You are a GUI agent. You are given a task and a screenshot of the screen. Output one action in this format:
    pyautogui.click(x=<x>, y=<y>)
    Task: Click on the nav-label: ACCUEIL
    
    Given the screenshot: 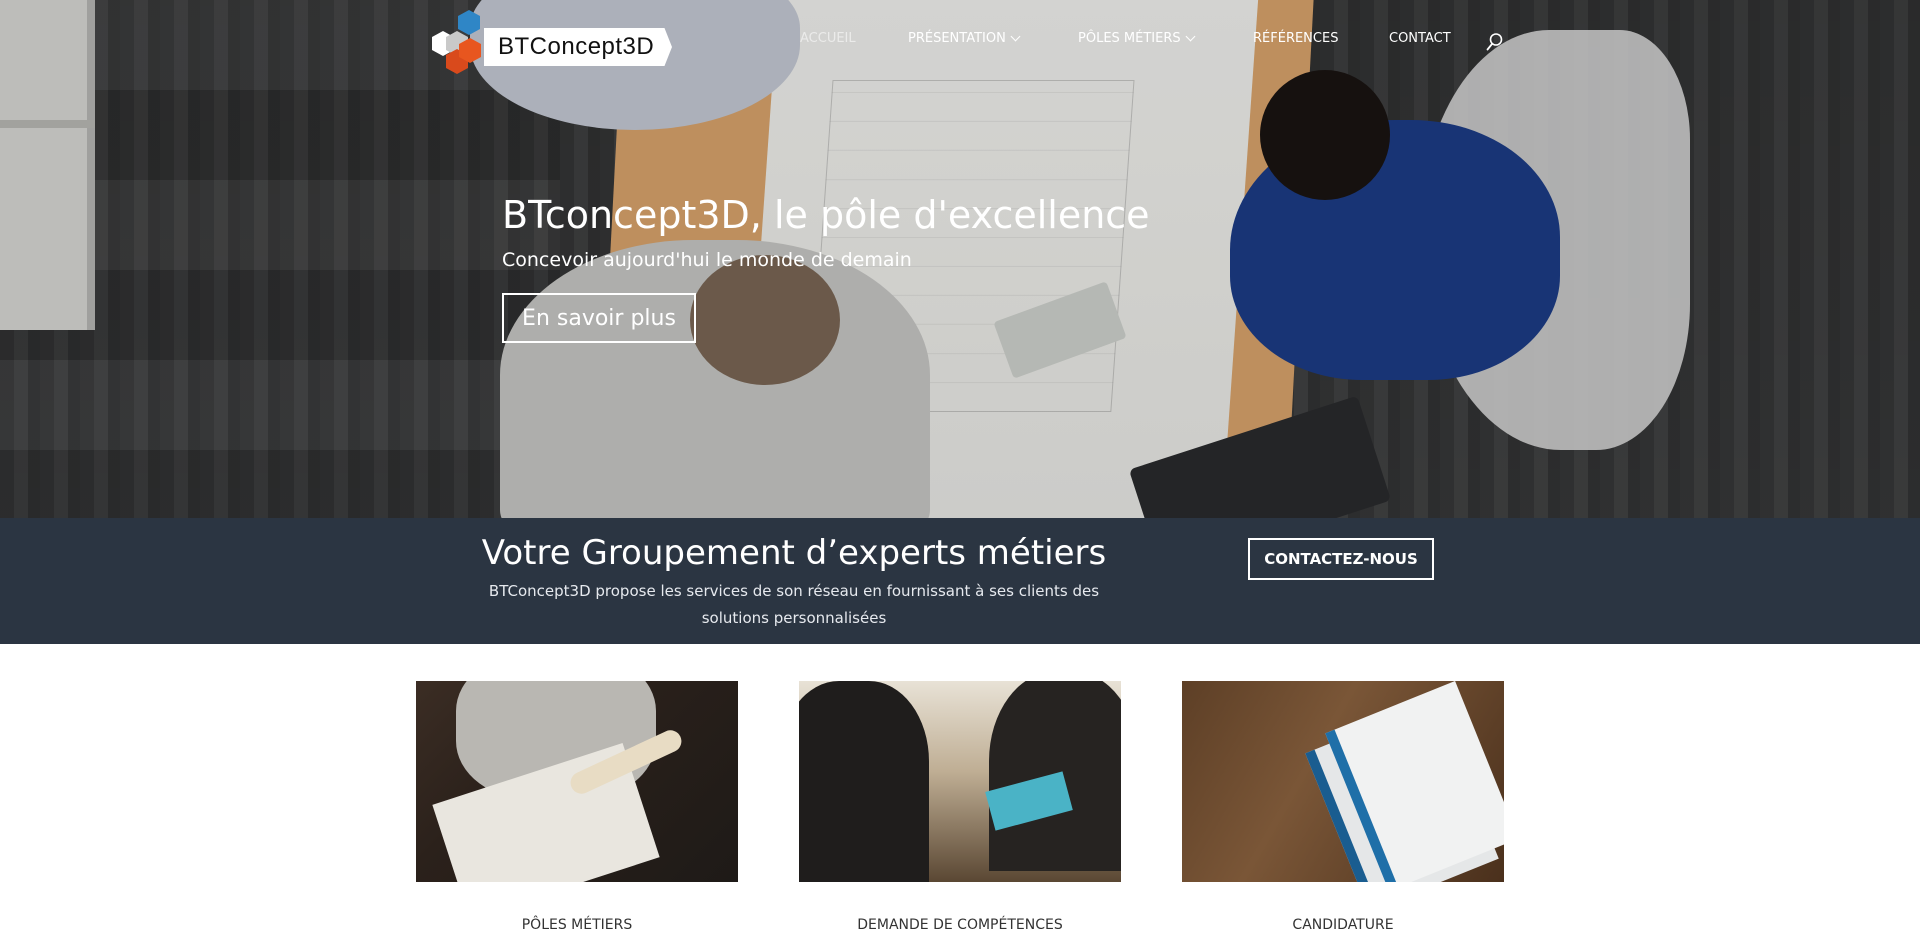 What is the action you would take?
    pyautogui.click(x=828, y=38)
    